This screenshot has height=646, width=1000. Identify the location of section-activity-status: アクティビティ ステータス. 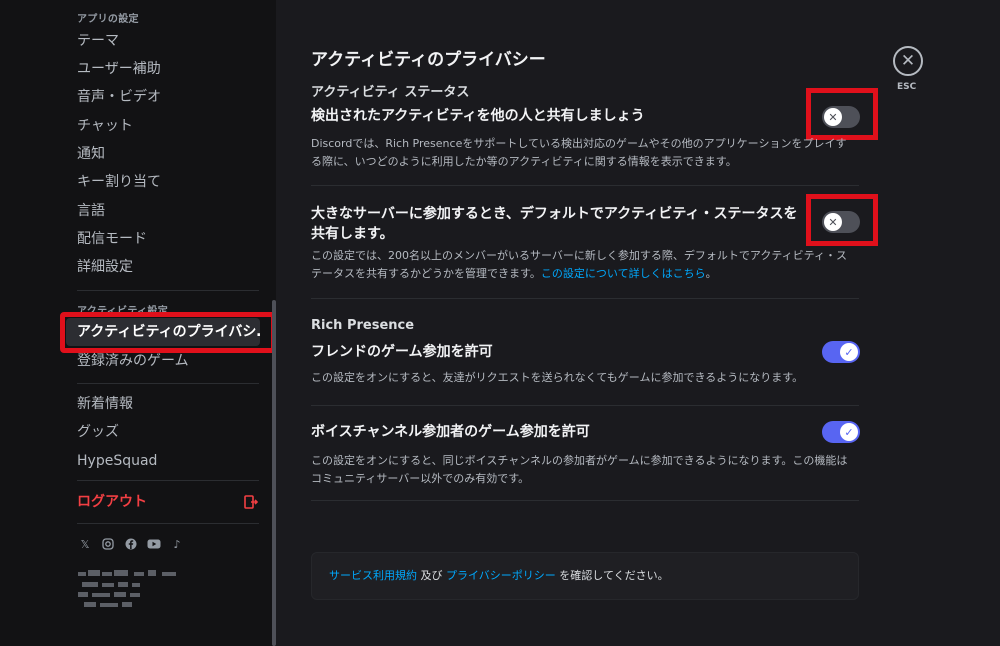
(390, 92).